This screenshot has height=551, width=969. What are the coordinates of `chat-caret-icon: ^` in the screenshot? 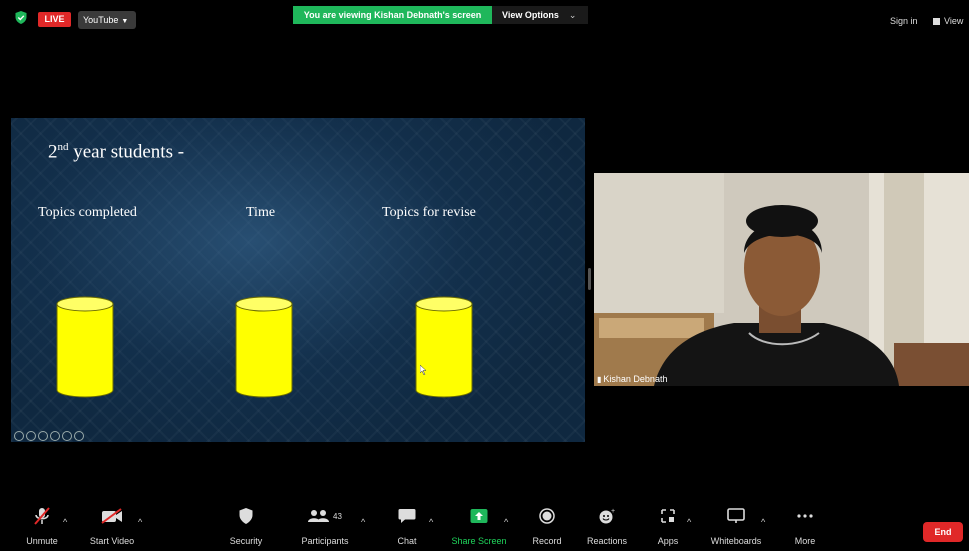 It's located at (431, 522).